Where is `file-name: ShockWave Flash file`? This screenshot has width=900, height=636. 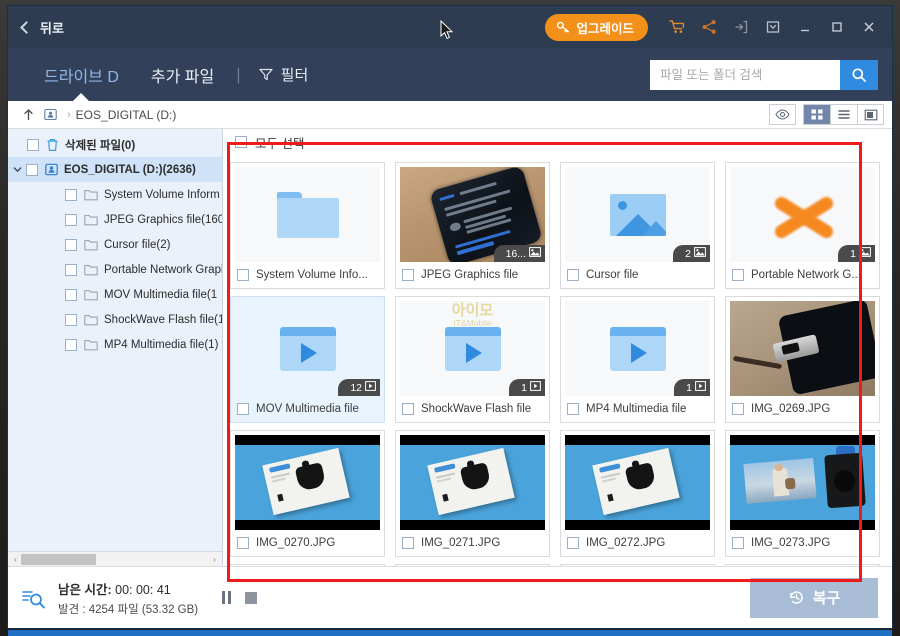 file-name: ShockWave Flash file is located at coordinates (476, 409).